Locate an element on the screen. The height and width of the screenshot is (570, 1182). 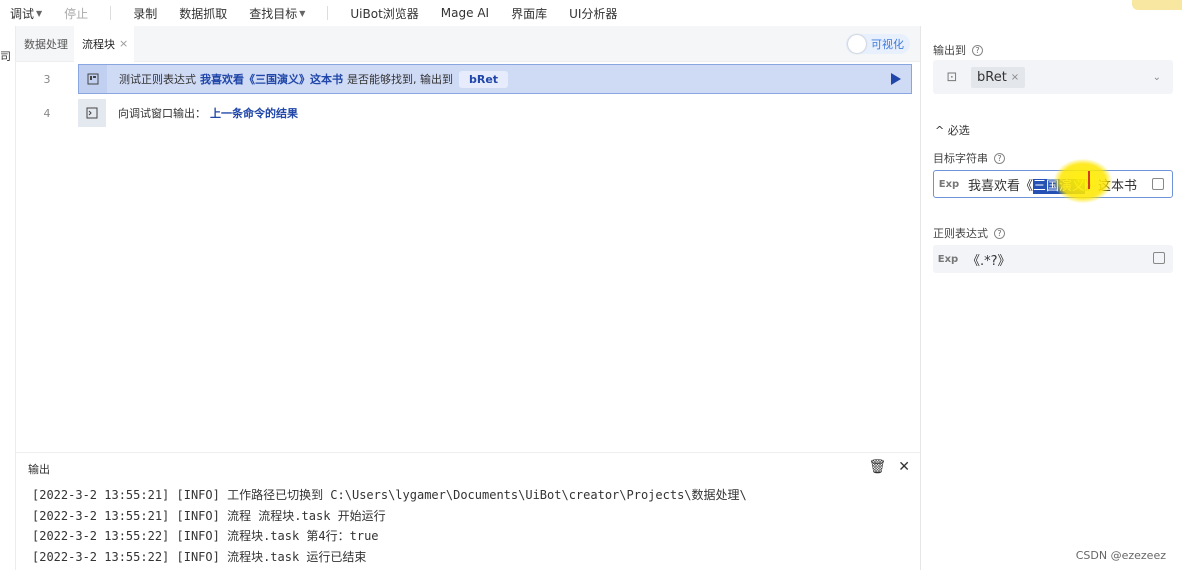
command-block-regex: 测试正则表达式 我喜欢看《三国演义》这本书 是否能够找到, 输出到 bRet is located at coordinates (495, 79).